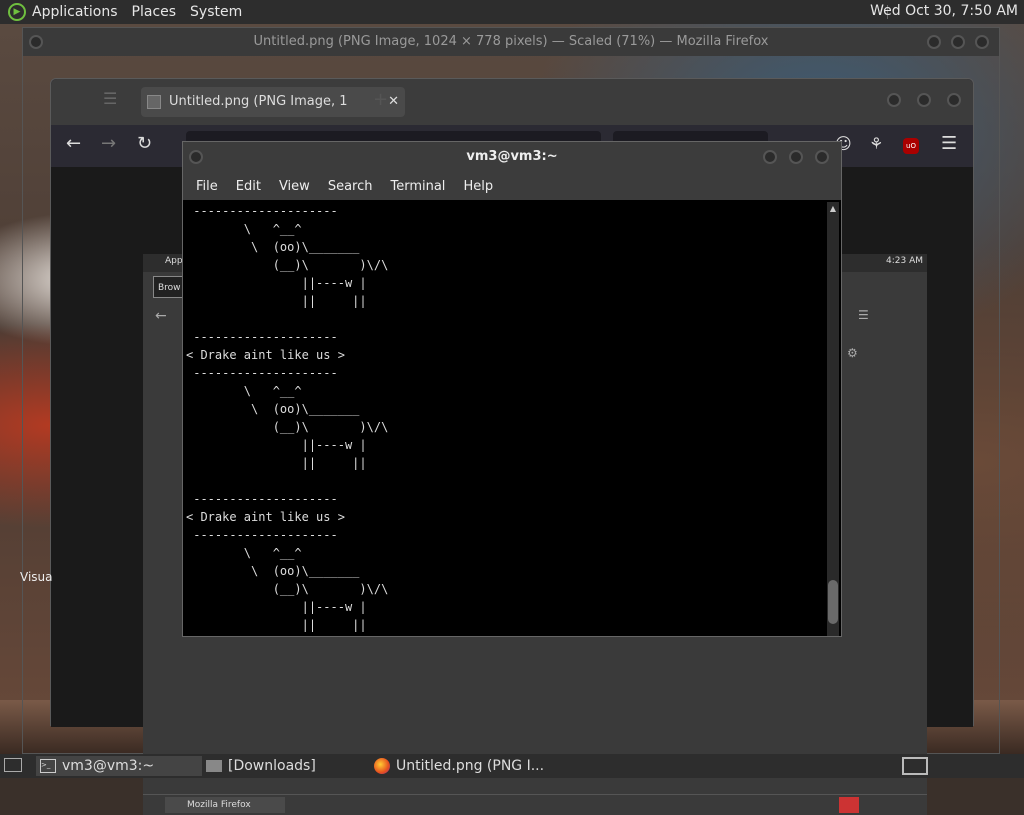 The width and height of the screenshot is (1024, 815). Describe the element at coordinates (272, 766) in the screenshot. I see `task-downloads-label: [Downloads]` at that location.